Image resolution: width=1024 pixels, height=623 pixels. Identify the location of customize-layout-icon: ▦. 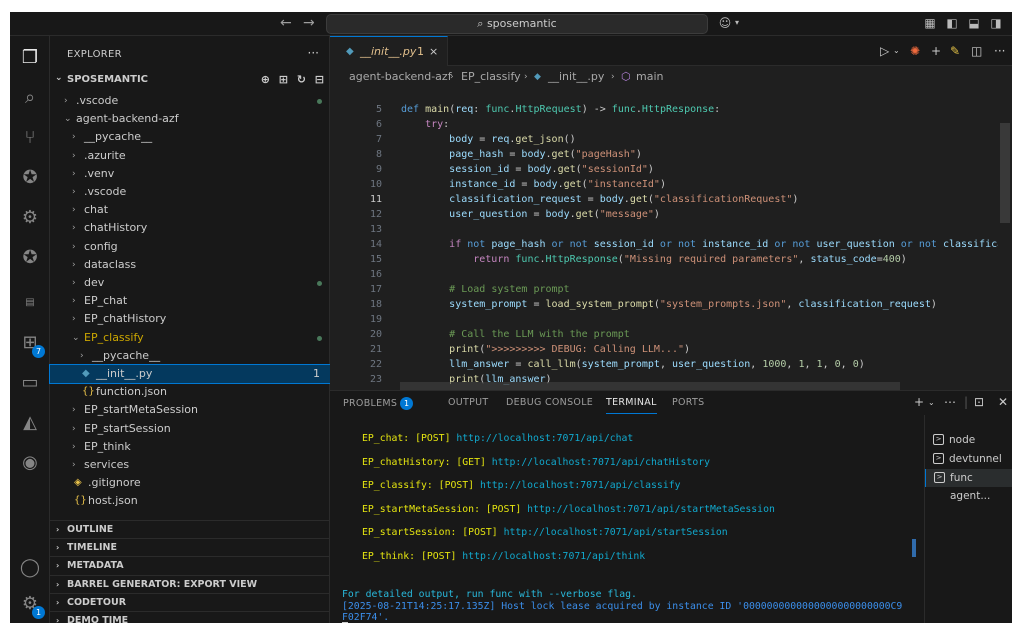
(930, 23).